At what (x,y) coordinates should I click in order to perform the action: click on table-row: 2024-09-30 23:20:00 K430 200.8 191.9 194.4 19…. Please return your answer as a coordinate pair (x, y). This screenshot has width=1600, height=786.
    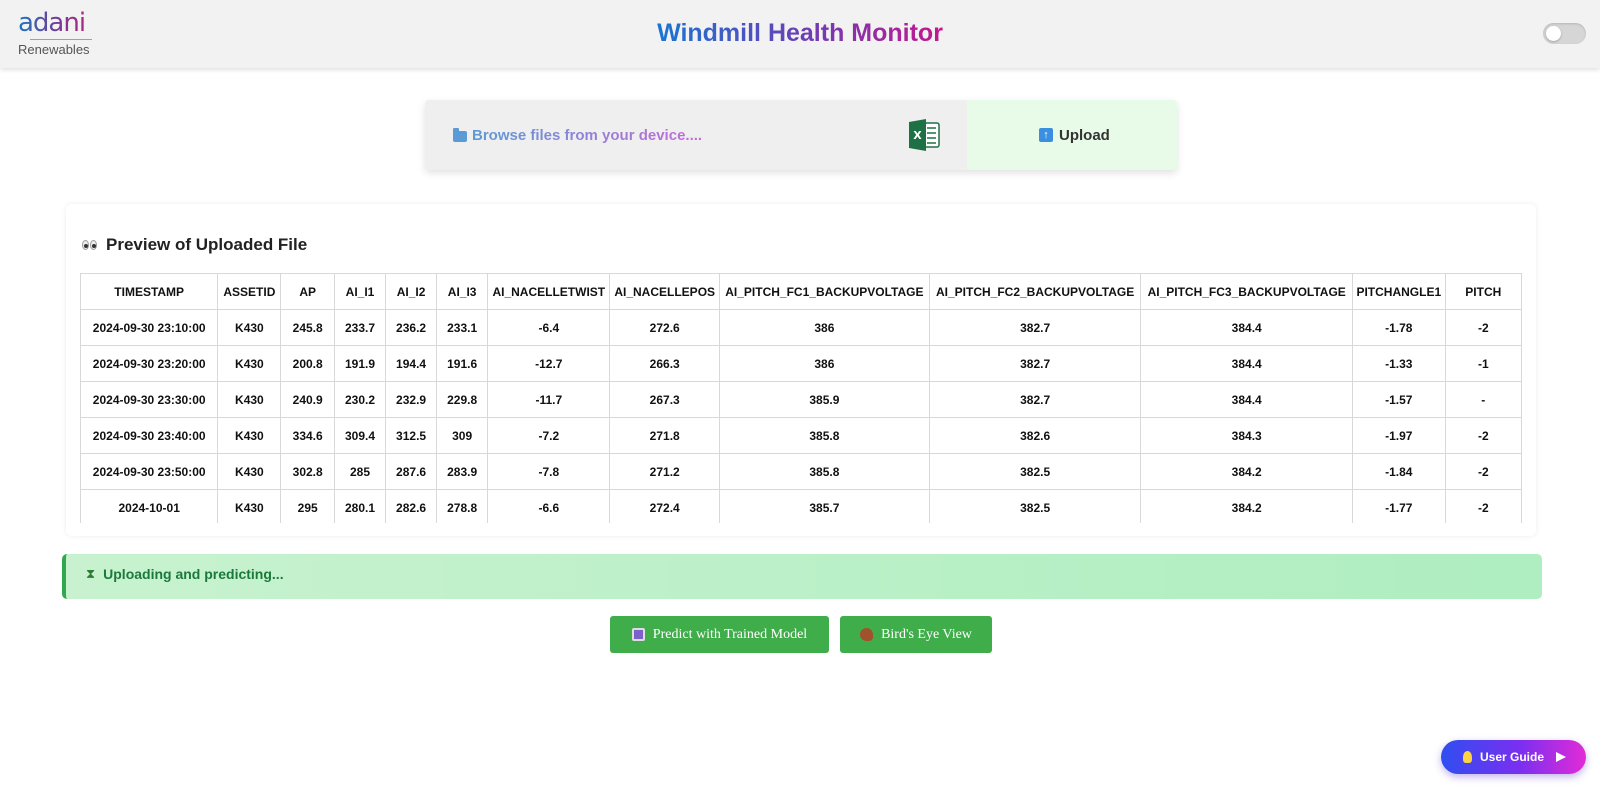
    Looking at the image, I should click on (801, 363).